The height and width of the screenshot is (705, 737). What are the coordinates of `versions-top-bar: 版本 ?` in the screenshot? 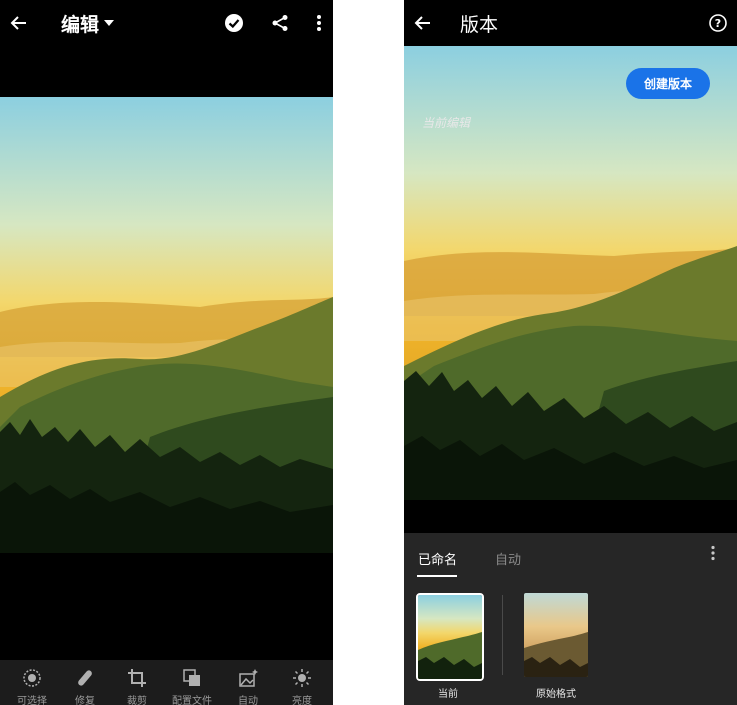 It's located at (570, 23).